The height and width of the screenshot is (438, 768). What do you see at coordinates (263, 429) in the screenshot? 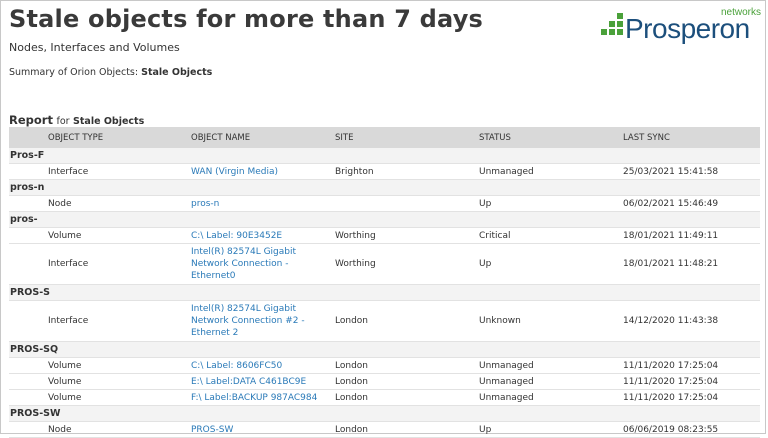
I see `object-name-link: PROS-SW` at bounding box center [263, 429].